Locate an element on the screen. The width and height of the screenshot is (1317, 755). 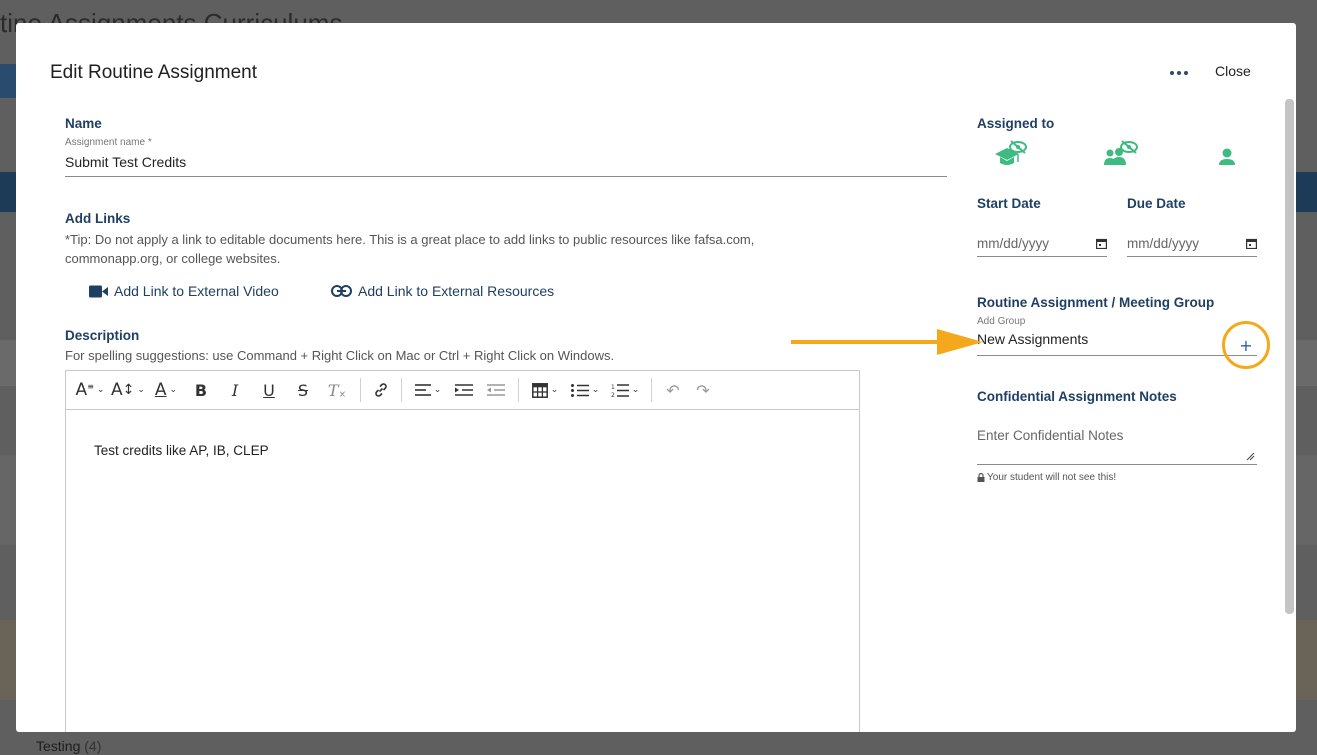
add-group-button: + is located at coordinates (1246, 345).